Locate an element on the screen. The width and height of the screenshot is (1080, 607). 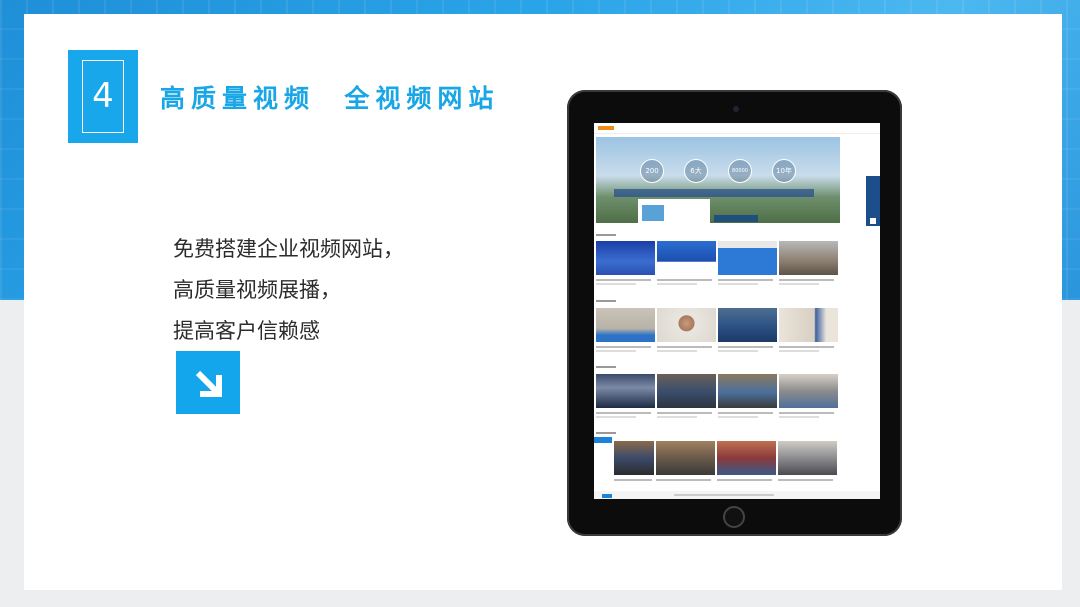
banner-video-thumb is located at coordinates (653, 213).